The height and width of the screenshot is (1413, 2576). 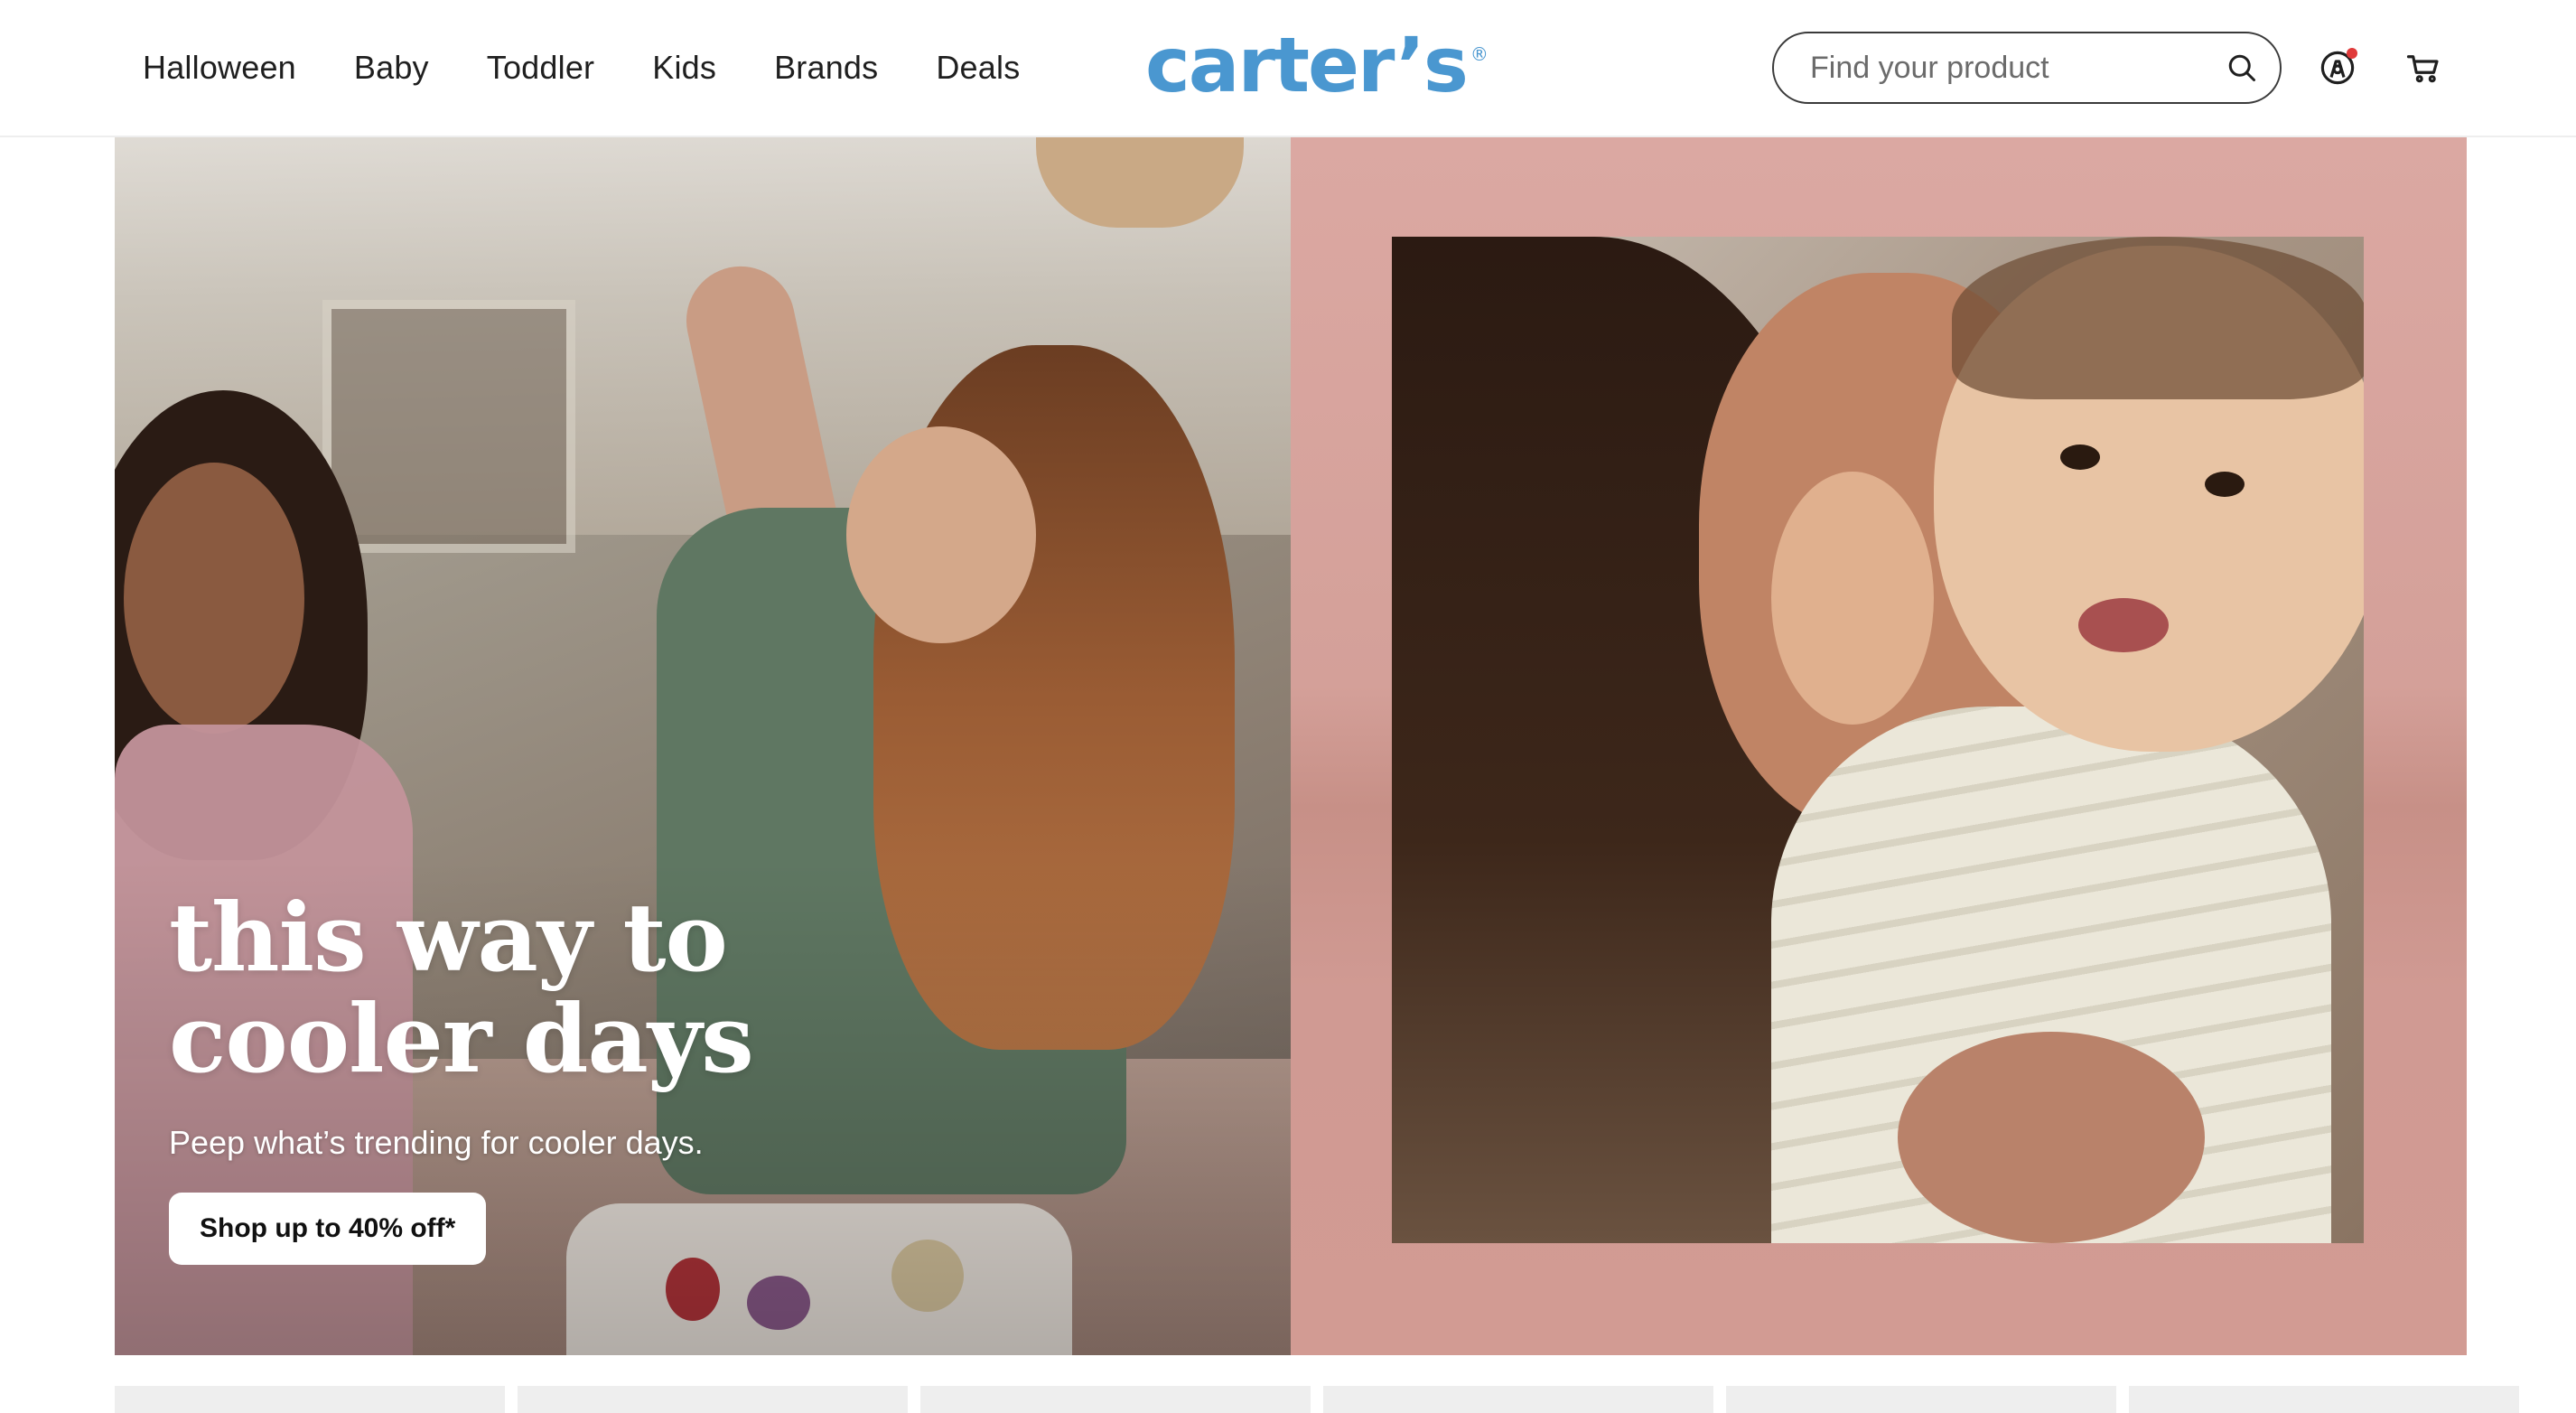 What do you see at coordinates (461, 1038) in the screenshot?
I see `hero-title-line2: cooler days` at bounding box center [461, 1038].